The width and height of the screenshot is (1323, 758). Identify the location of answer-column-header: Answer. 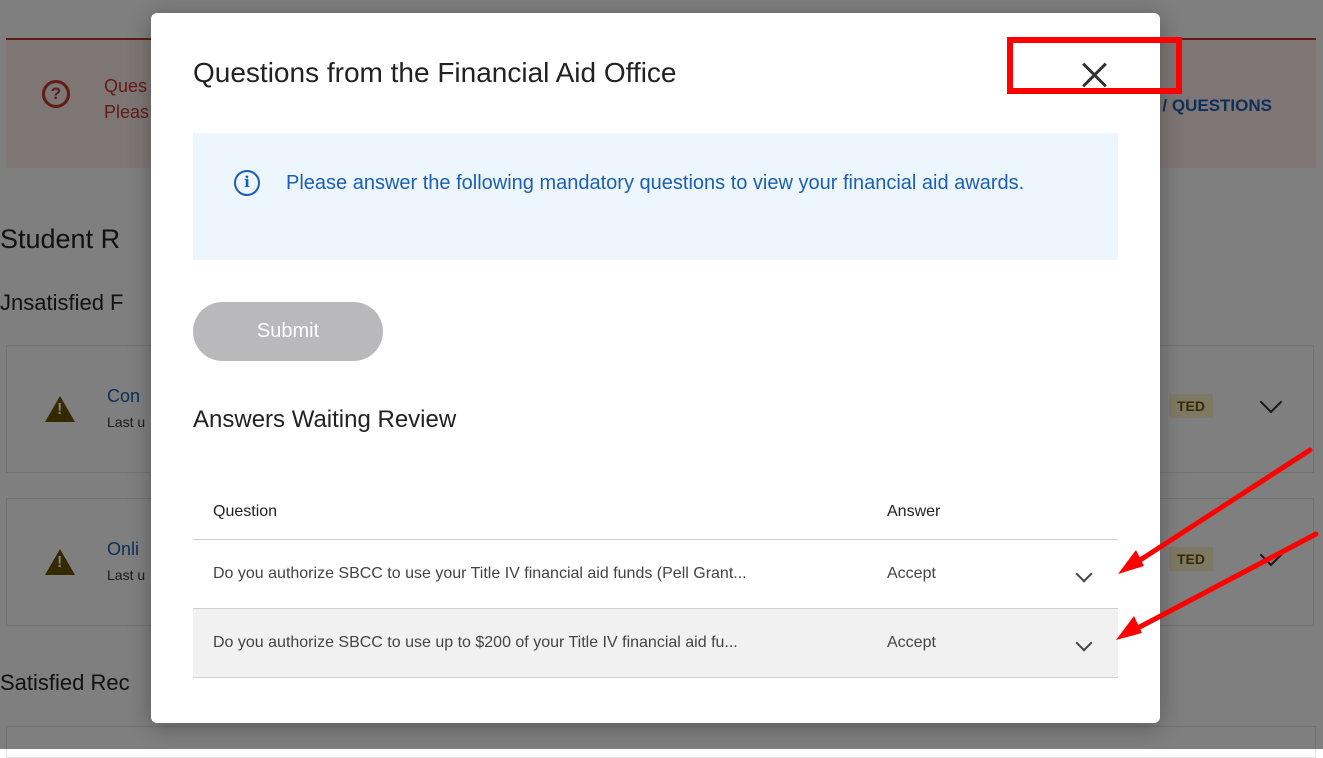
(914, 511).